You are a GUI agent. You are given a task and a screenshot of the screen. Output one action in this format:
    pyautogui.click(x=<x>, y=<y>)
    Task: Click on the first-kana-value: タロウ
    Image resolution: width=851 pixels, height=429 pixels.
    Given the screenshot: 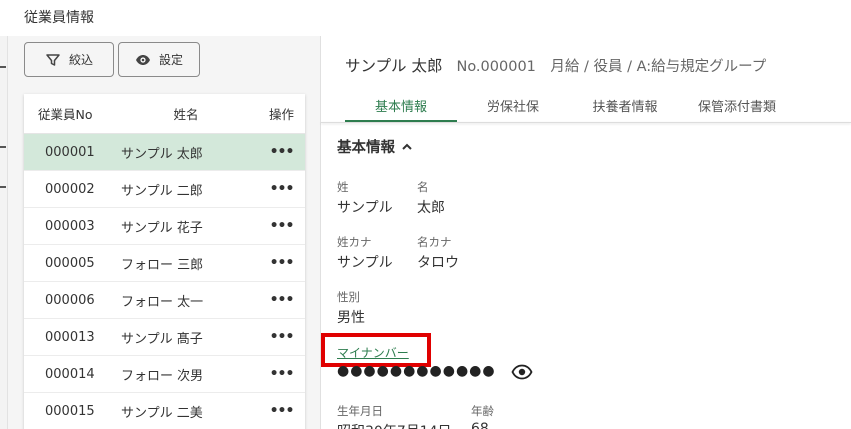 What is the action you would take?
    pyautogui.click(x=438, y=263)
    